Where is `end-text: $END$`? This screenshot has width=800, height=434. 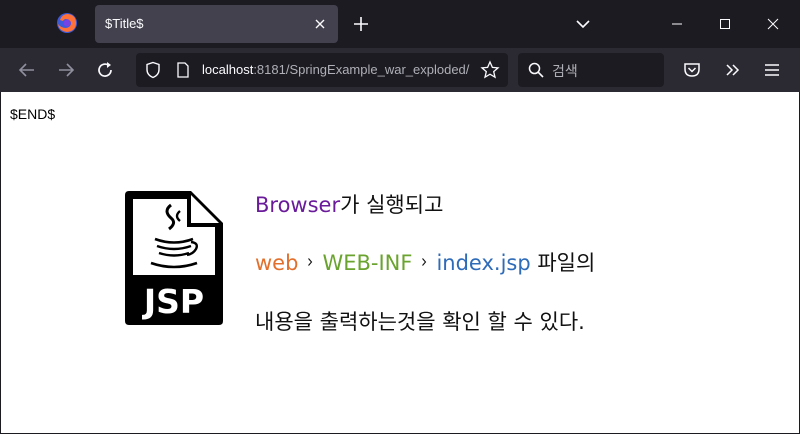 end-text: $END$ is located at coordinates (33, 114).